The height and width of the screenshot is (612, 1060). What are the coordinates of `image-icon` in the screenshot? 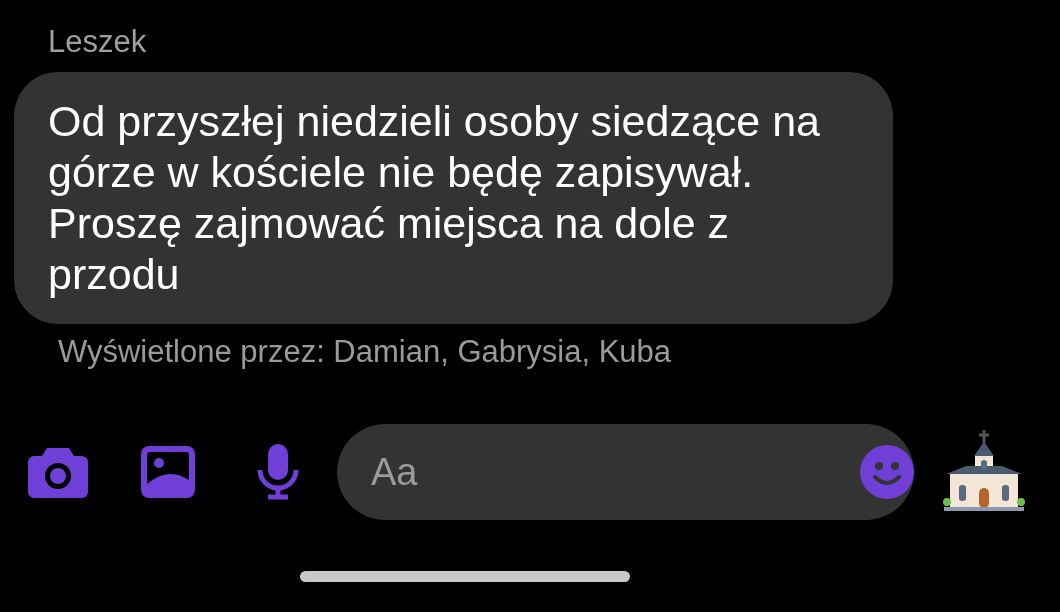 It's located at (168, 472).